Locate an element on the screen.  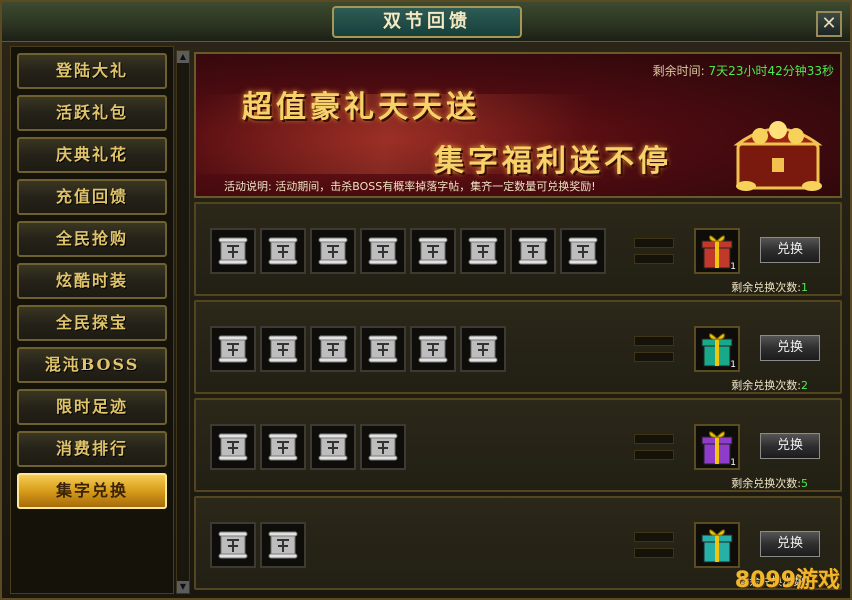
event-description: 活动说明: 活动期间，击杀BOSS有概率掉落字帖，集齐一定数量可兑换奖励! is located at coordinates (410, 186).